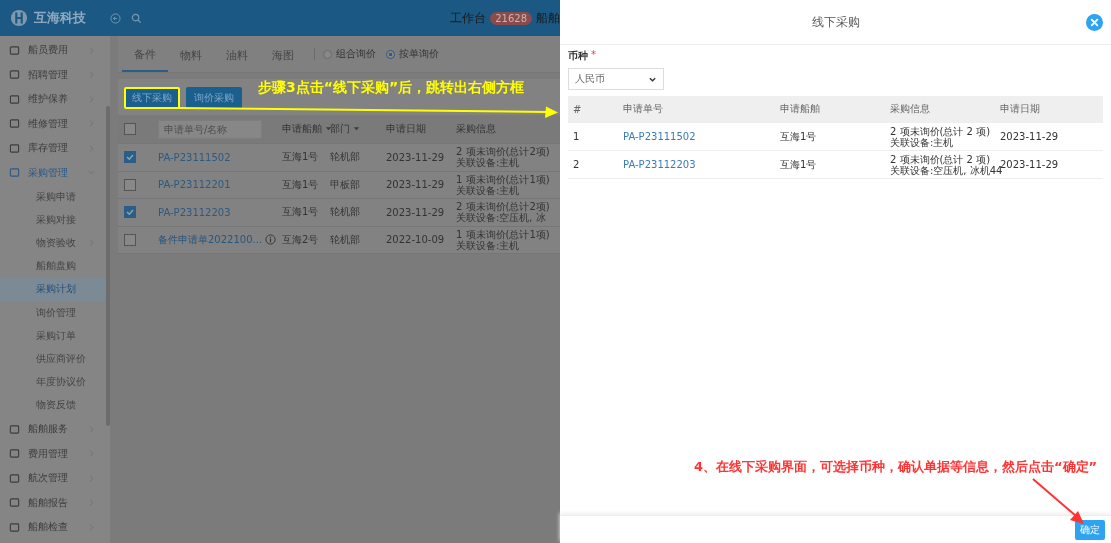 The height and width of the screenshot is (543, 1111). Describe the element at coordinates (55, 172) in the screenshot. I see `sidebar-item: 采购管理` at that location.